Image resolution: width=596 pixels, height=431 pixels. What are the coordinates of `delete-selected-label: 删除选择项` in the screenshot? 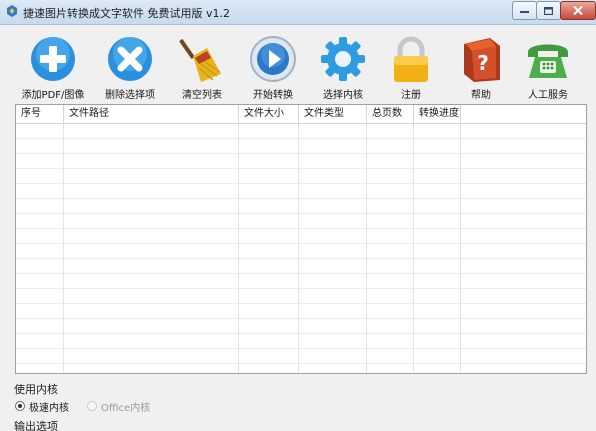 It's located at (130, 95).